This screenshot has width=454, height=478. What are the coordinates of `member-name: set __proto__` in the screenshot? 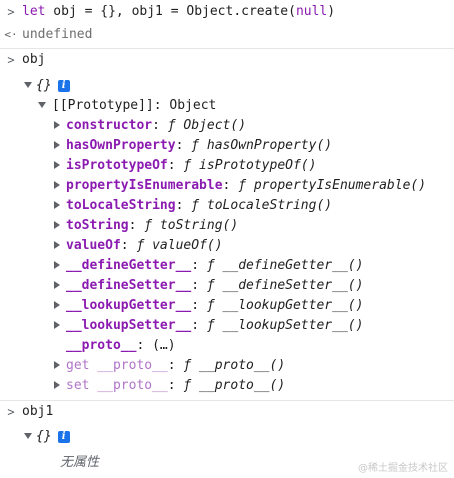 It's located at (117, 385).